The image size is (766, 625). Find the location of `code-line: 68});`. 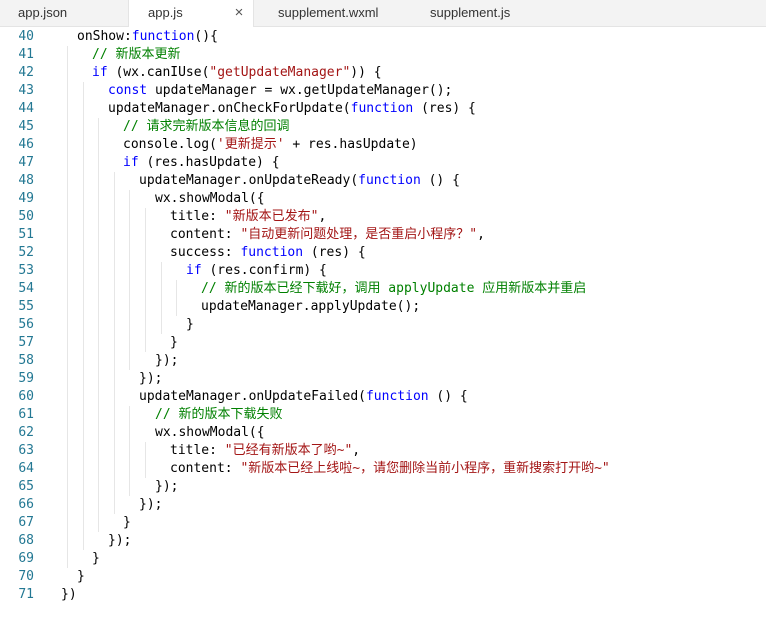

code-line: 68}); is located at coordinates (383, 541).